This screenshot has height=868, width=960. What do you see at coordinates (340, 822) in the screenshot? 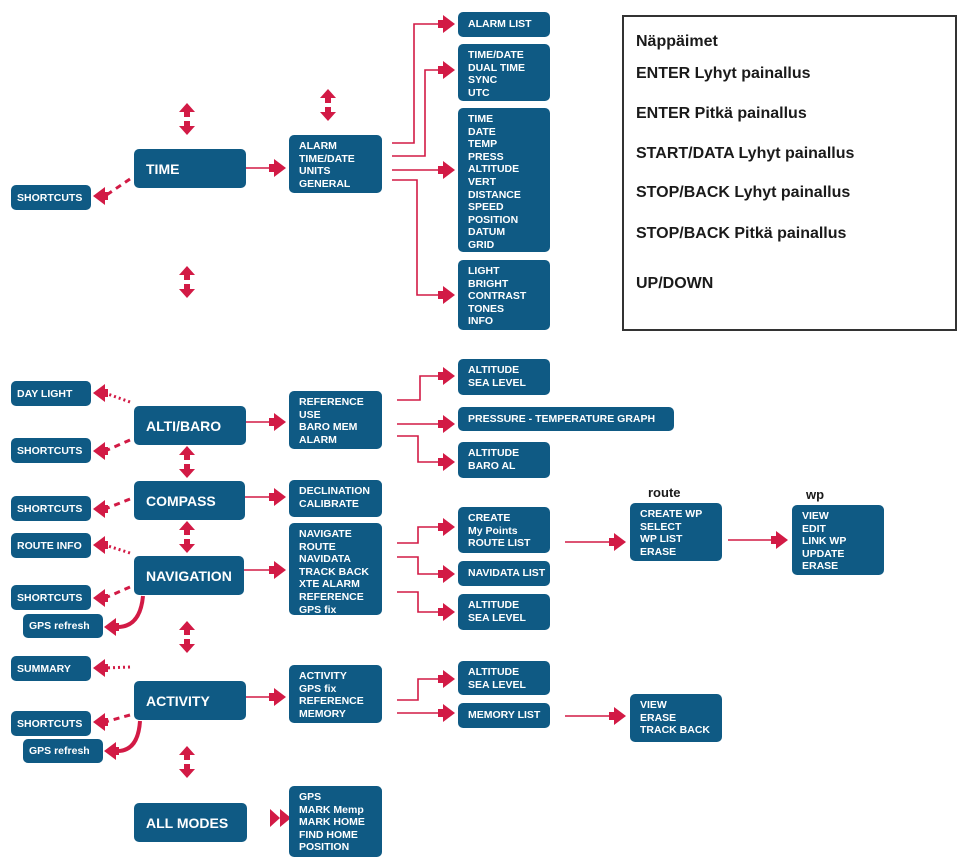
I see `menu-item: MARK HOME` at bounding box center [340, 822].